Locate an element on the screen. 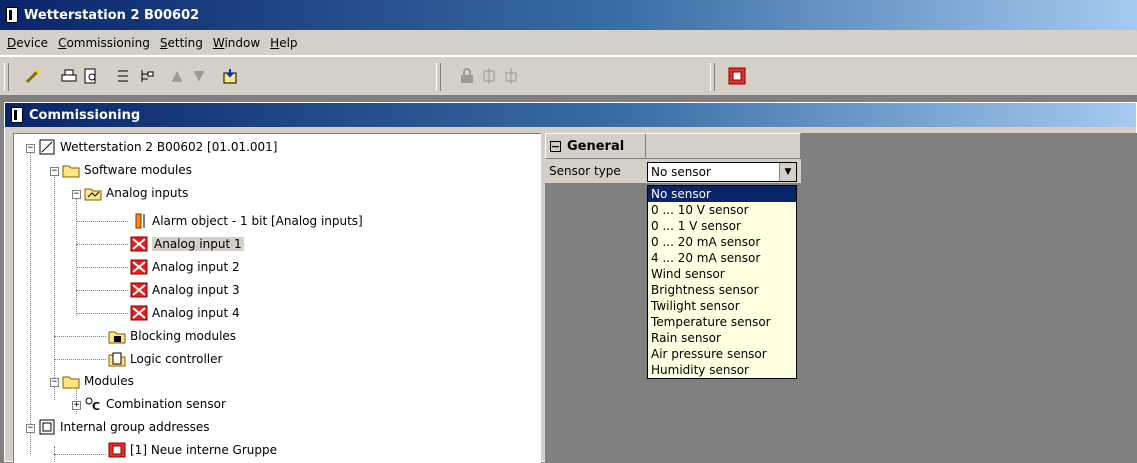 The width and height of the screenshot is (1137, 463). arrow-down-icon: ▼ is located at coordinates (199, 76).